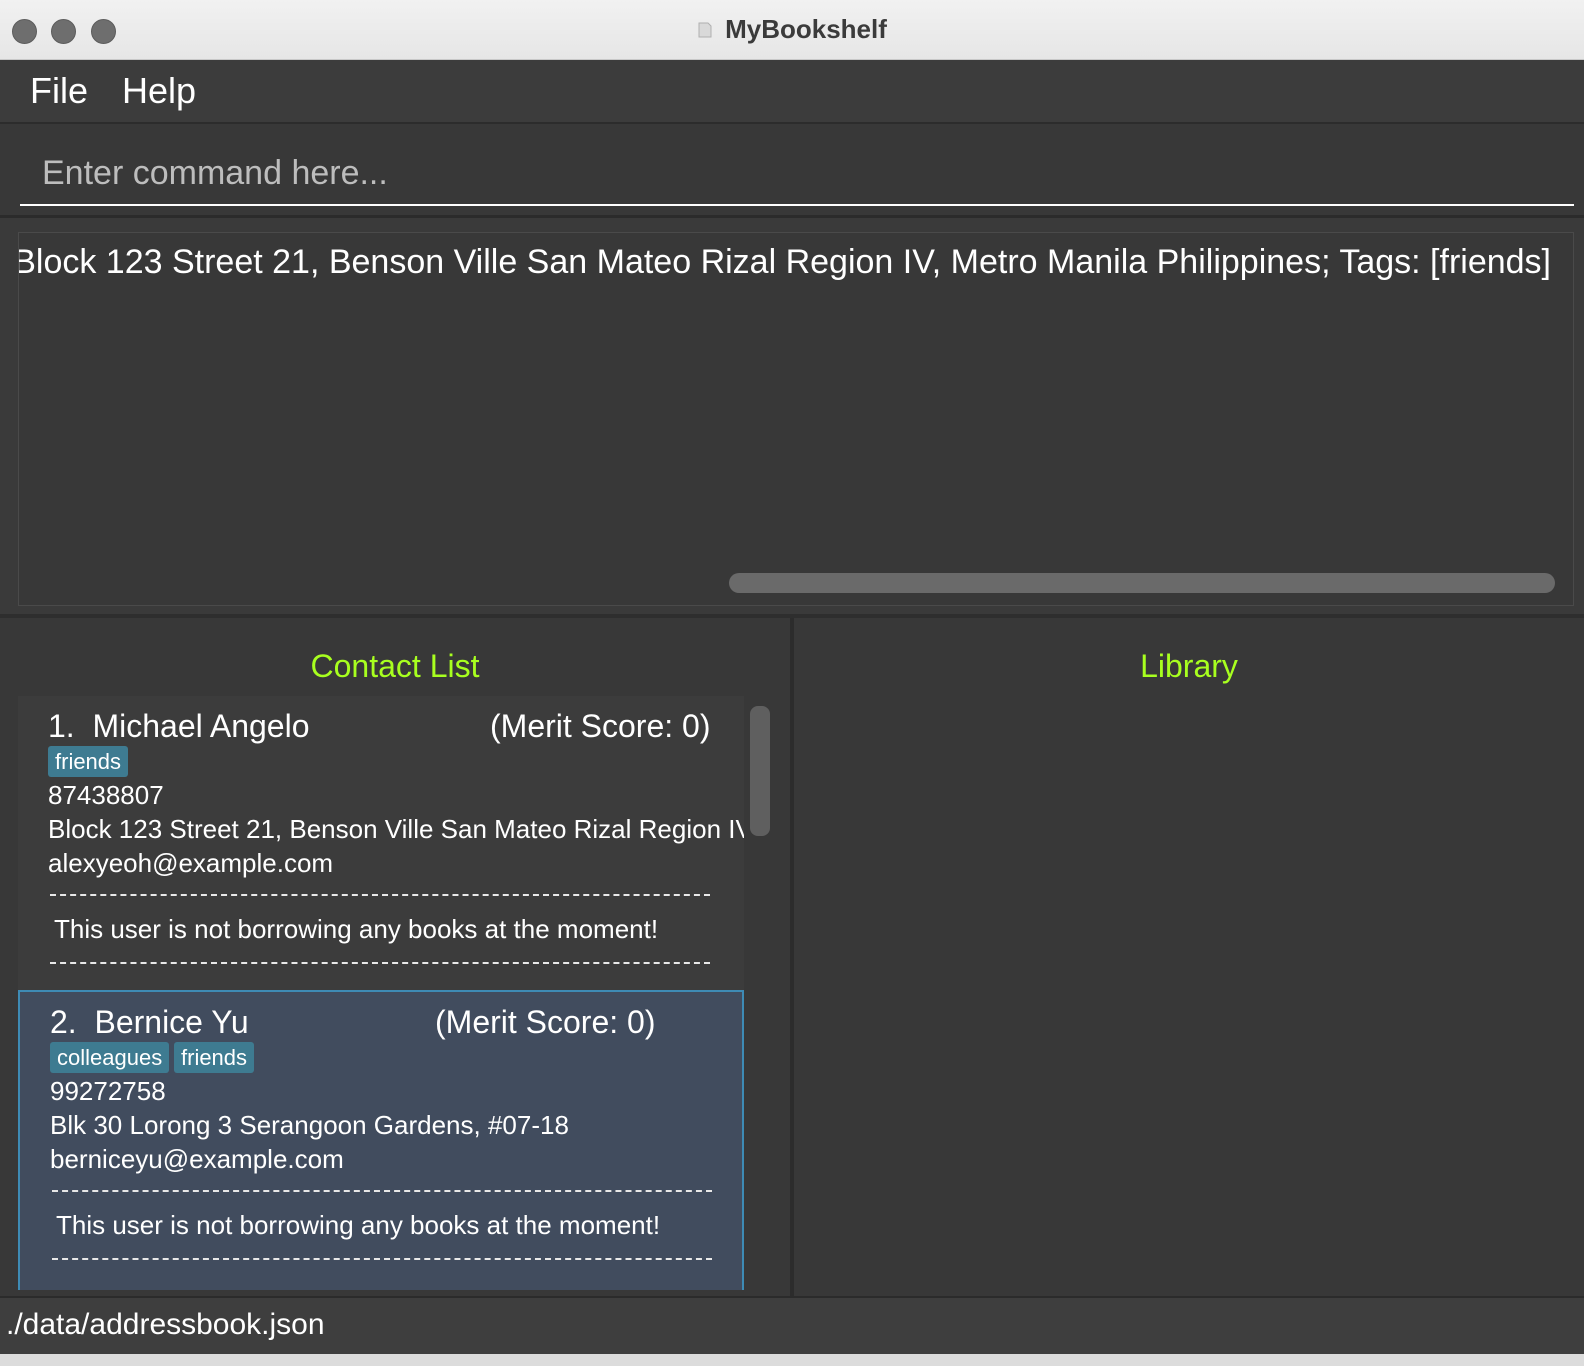 The image size is (1584, 1366). I want to click on contact-phone: 99272758, so click(108, 1091).